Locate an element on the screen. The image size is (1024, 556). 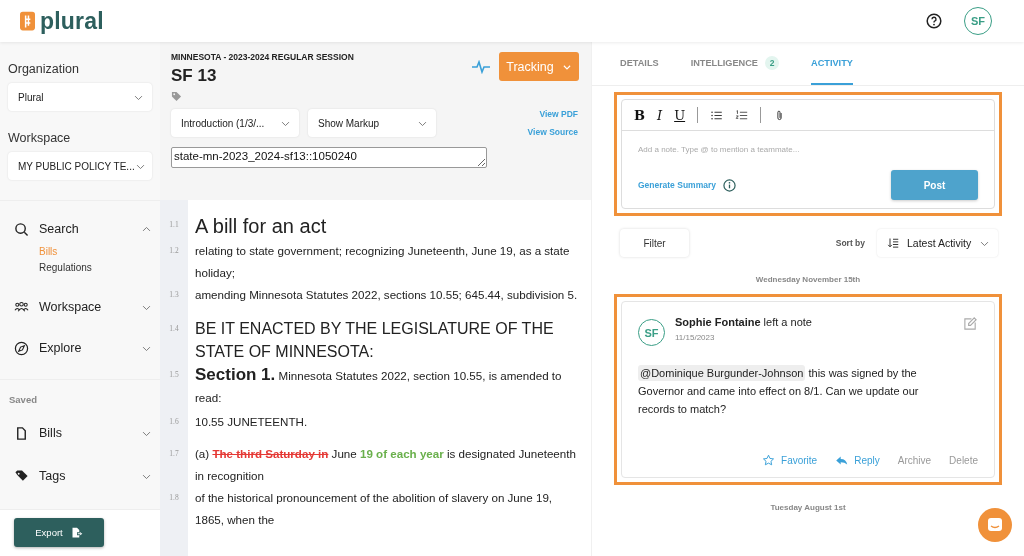
nav-item: Bills is located at coordinates (83, 433).